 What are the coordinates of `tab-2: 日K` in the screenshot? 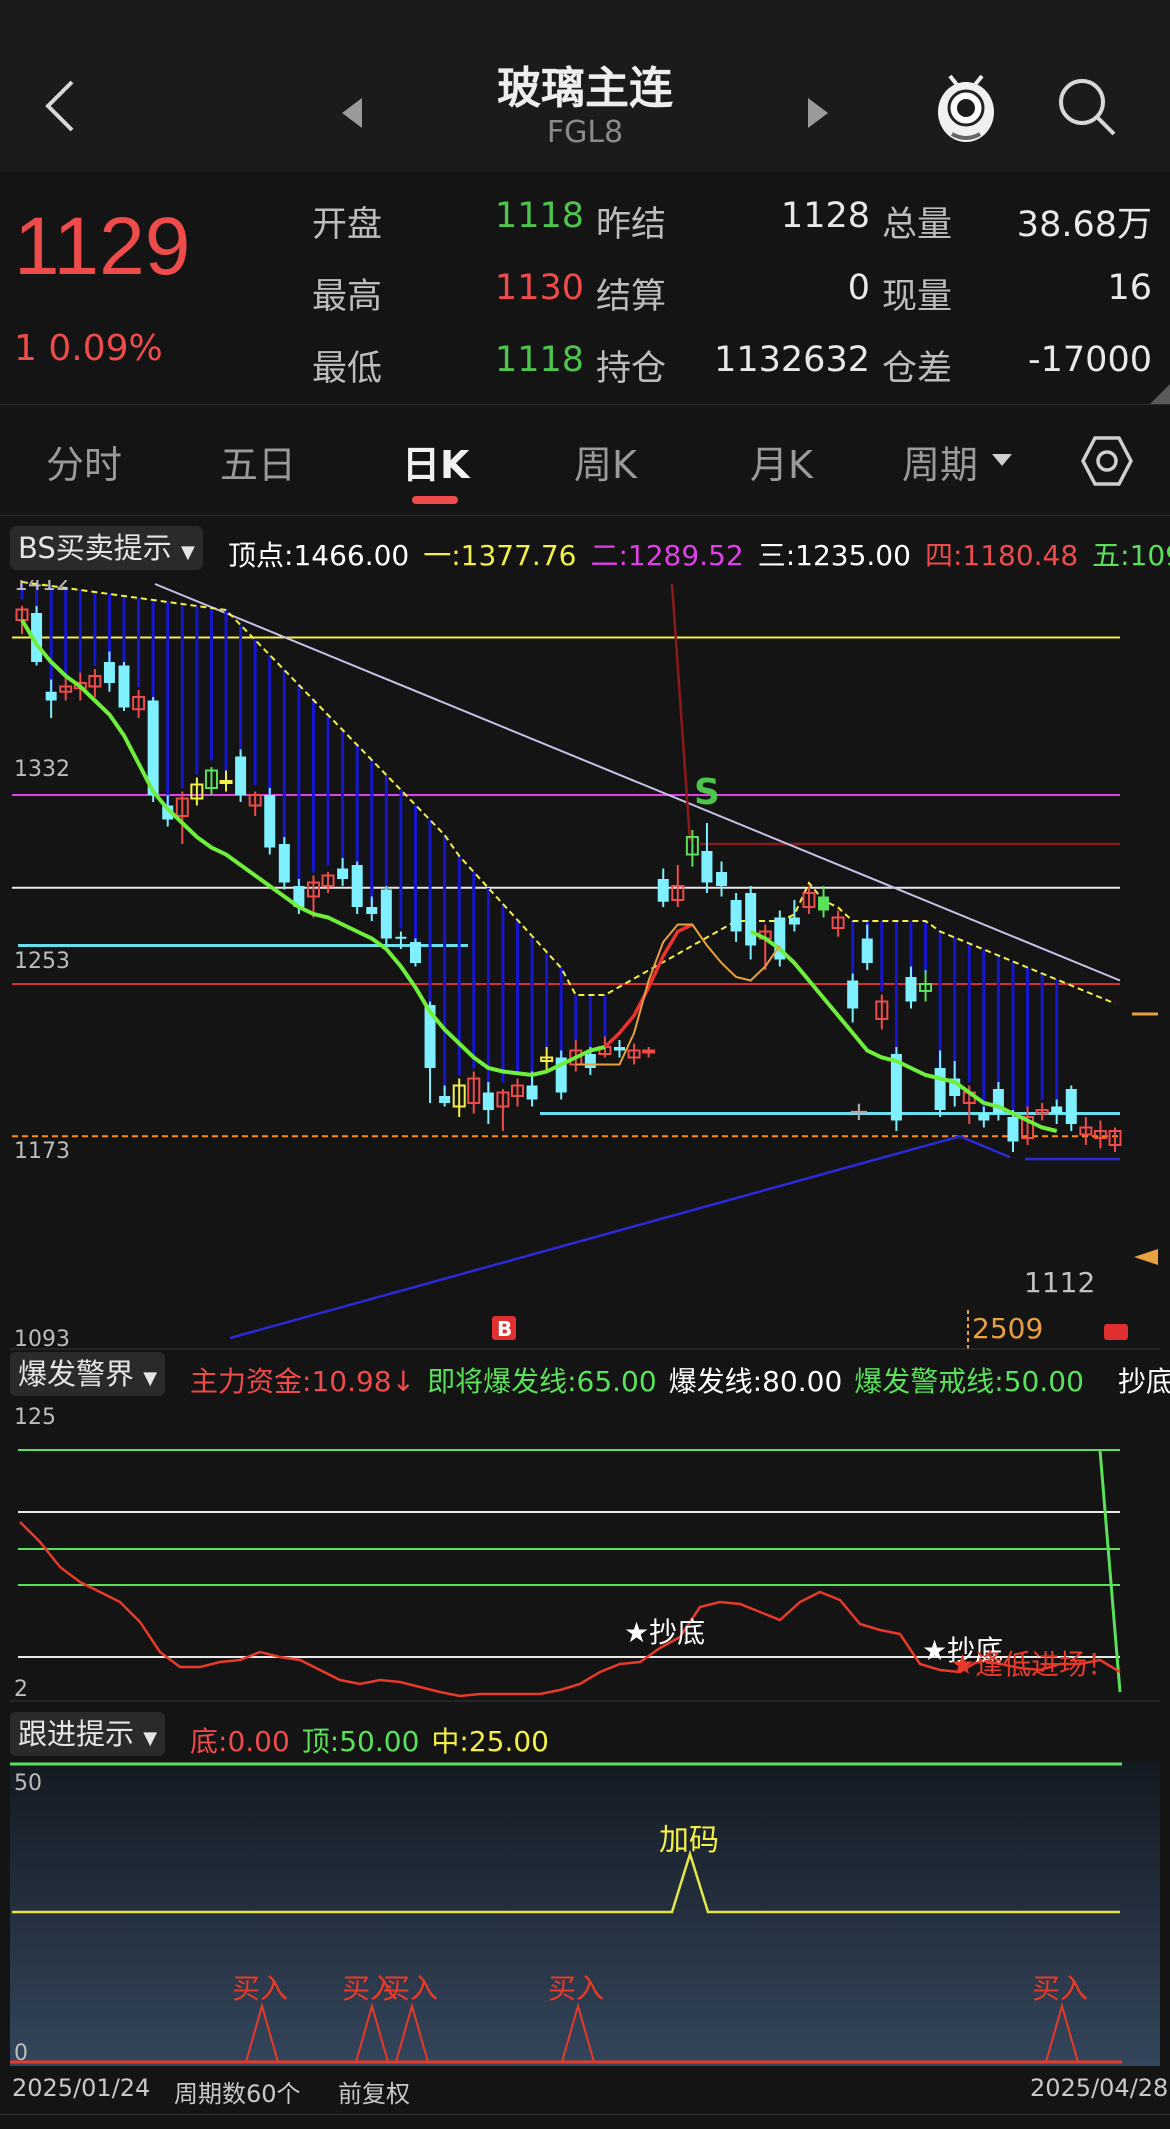 It's located at (435, 461).